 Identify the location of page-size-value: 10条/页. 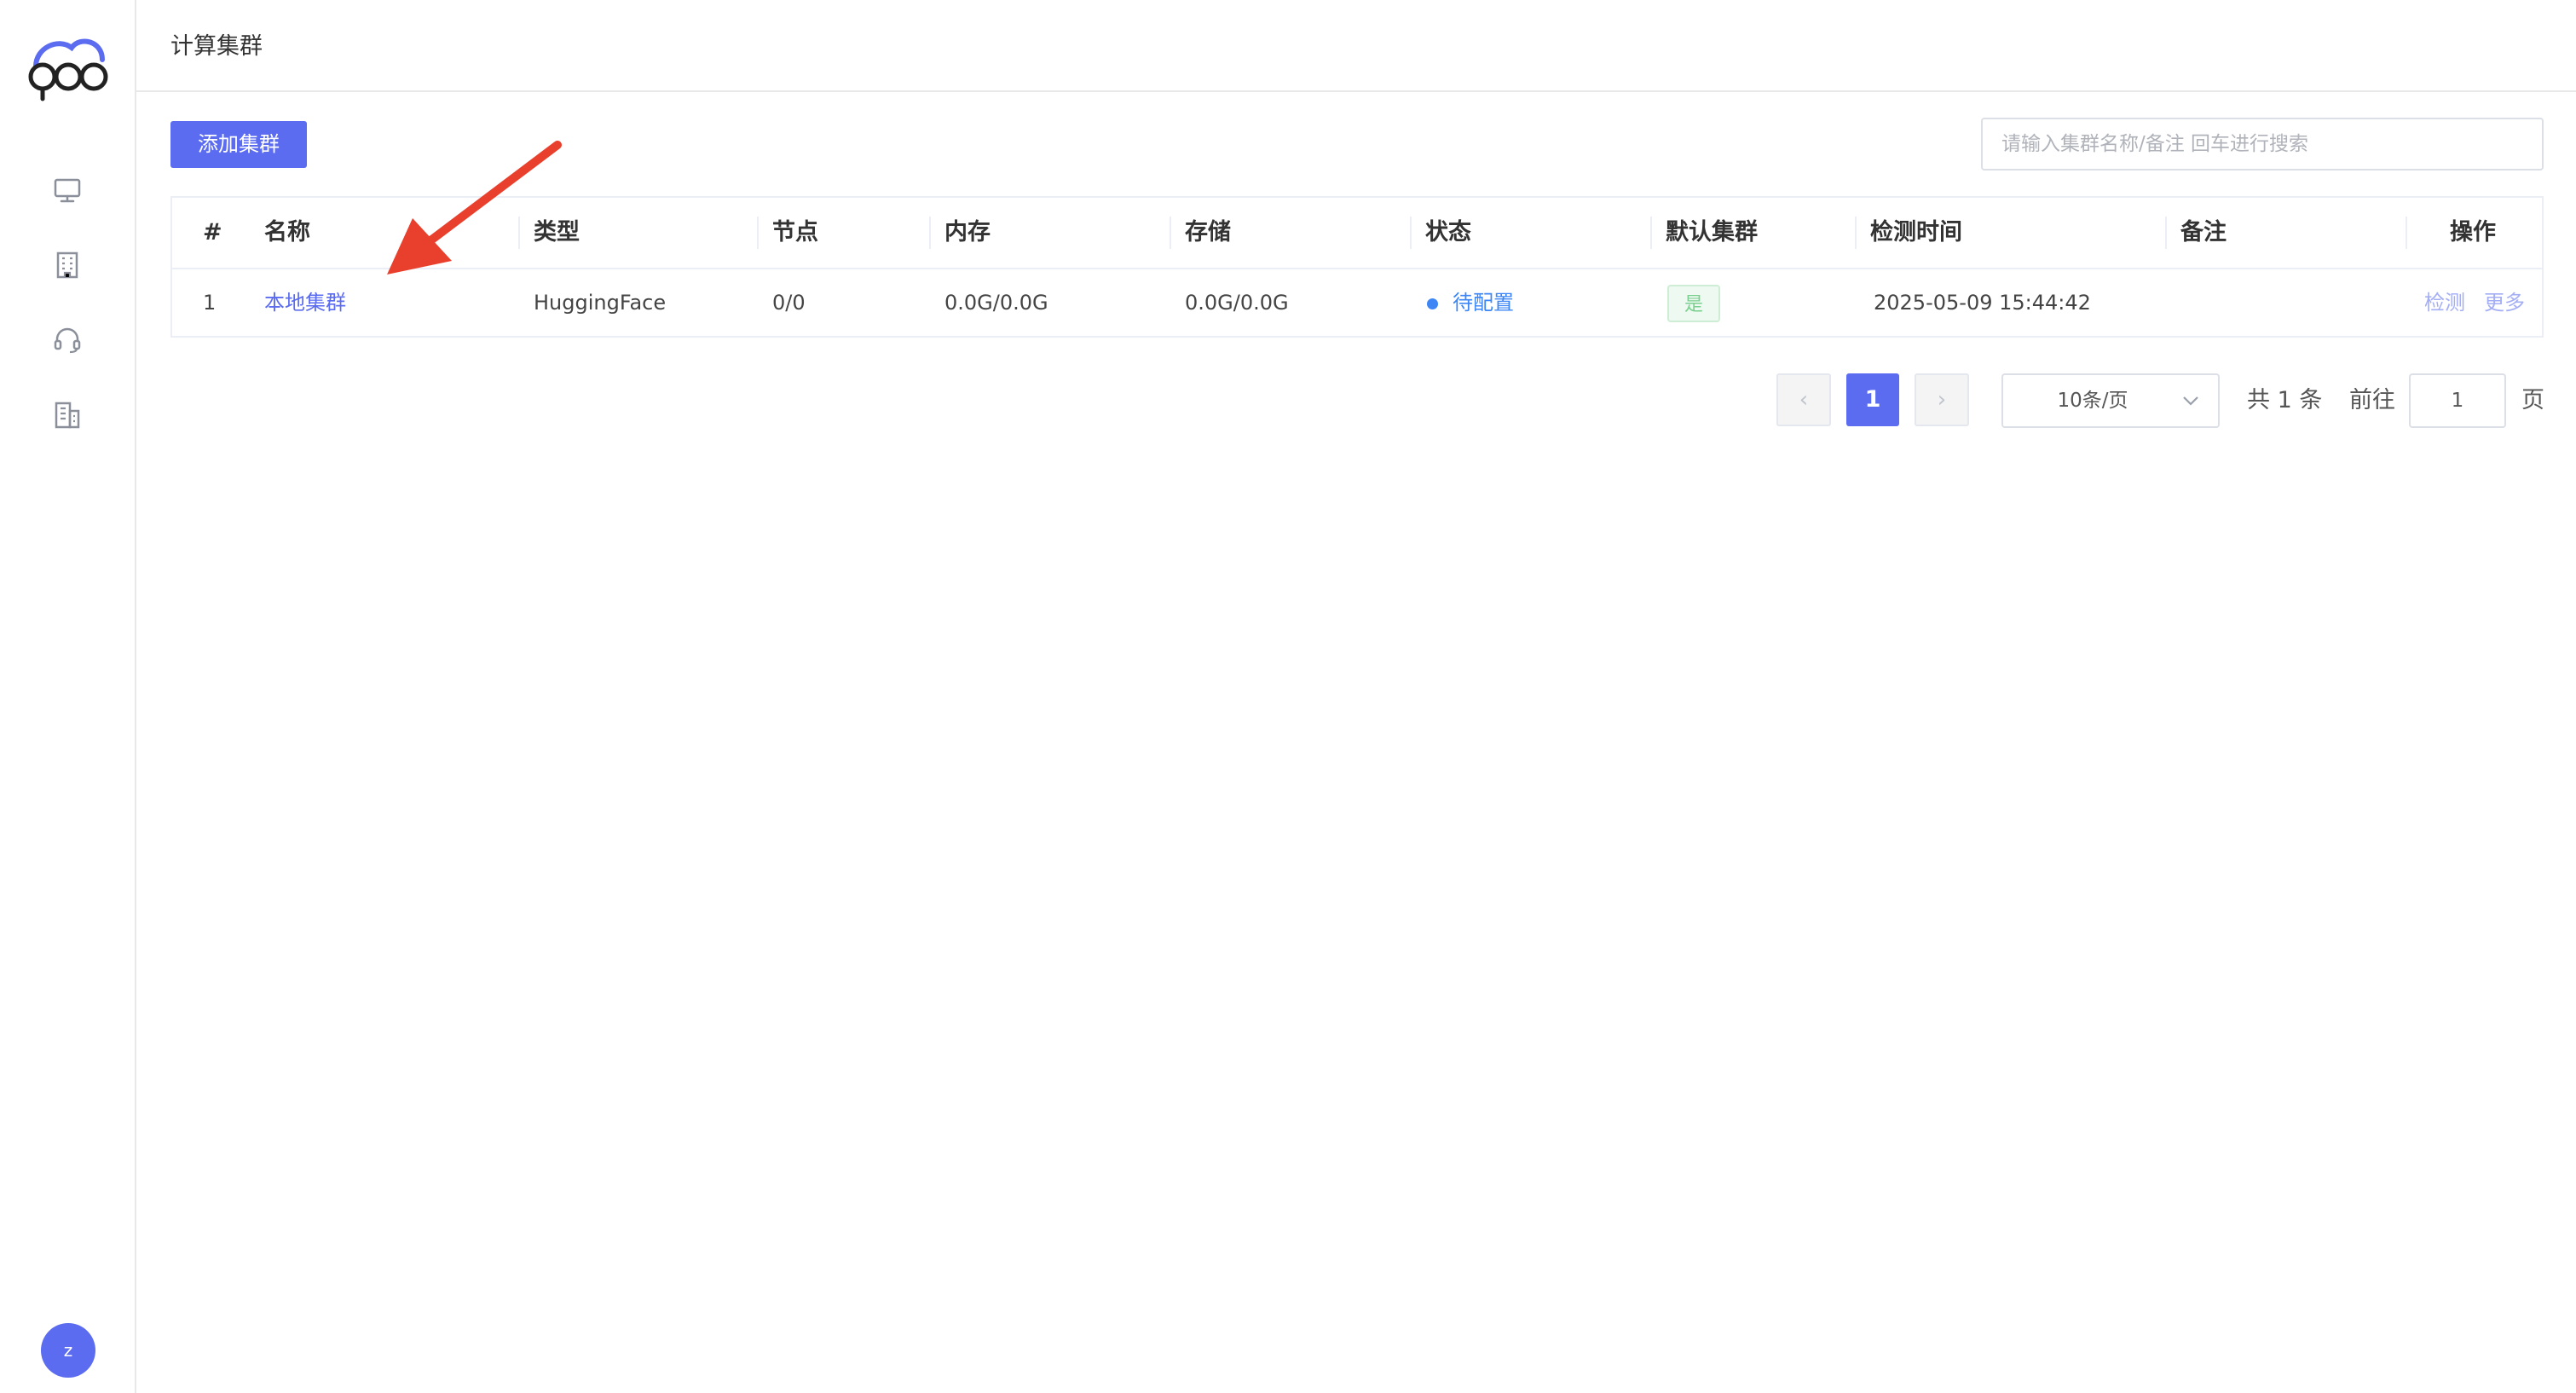
(2092, 401).